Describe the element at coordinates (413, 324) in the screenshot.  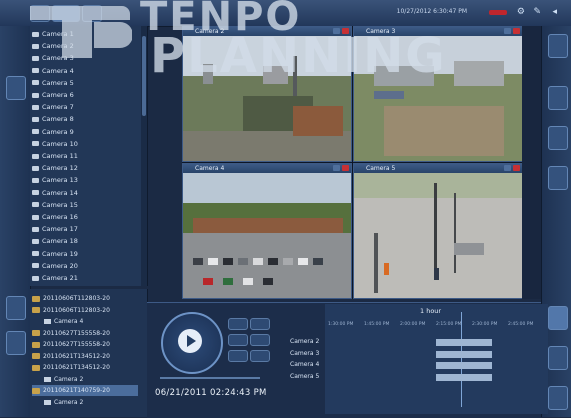
I see `timeline-tick-label: 2:00:00 PM` at that location.